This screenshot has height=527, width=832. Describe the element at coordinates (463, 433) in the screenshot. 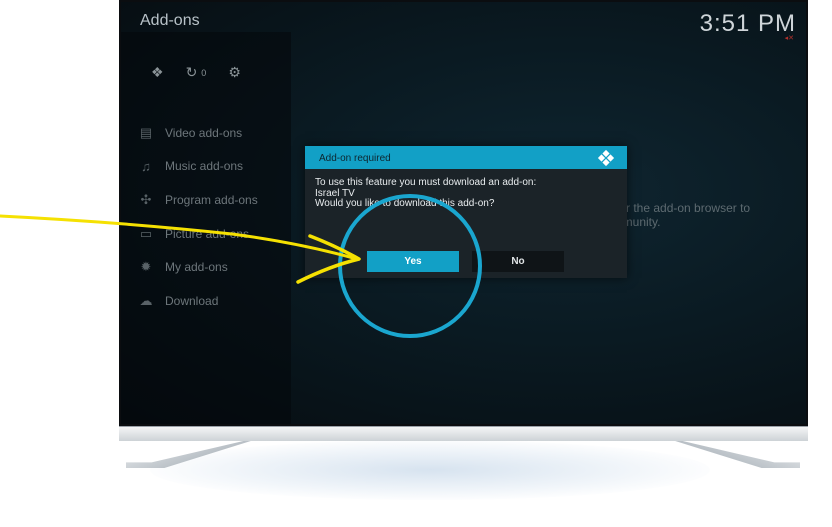

I see `tv-chin` at that location.